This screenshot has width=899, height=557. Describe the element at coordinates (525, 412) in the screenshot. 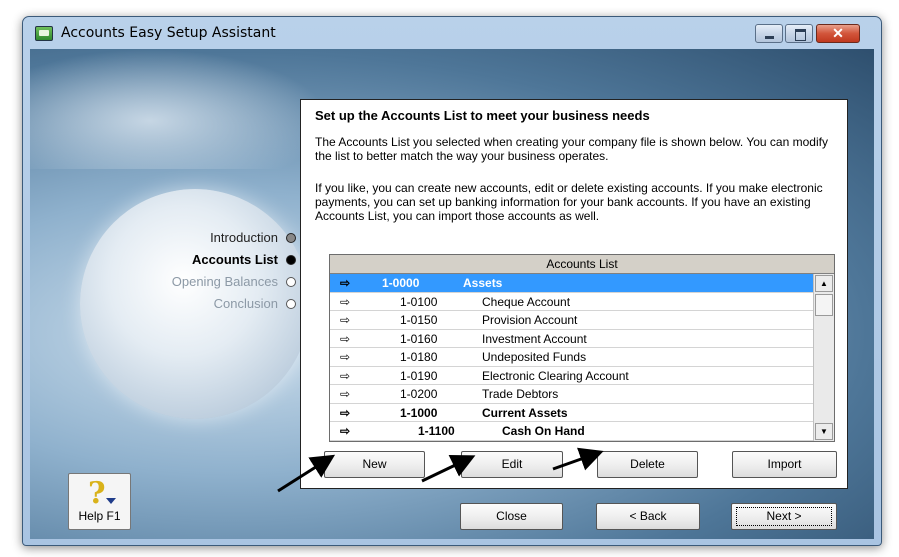

I see `account-name: Current Assets` at that location.